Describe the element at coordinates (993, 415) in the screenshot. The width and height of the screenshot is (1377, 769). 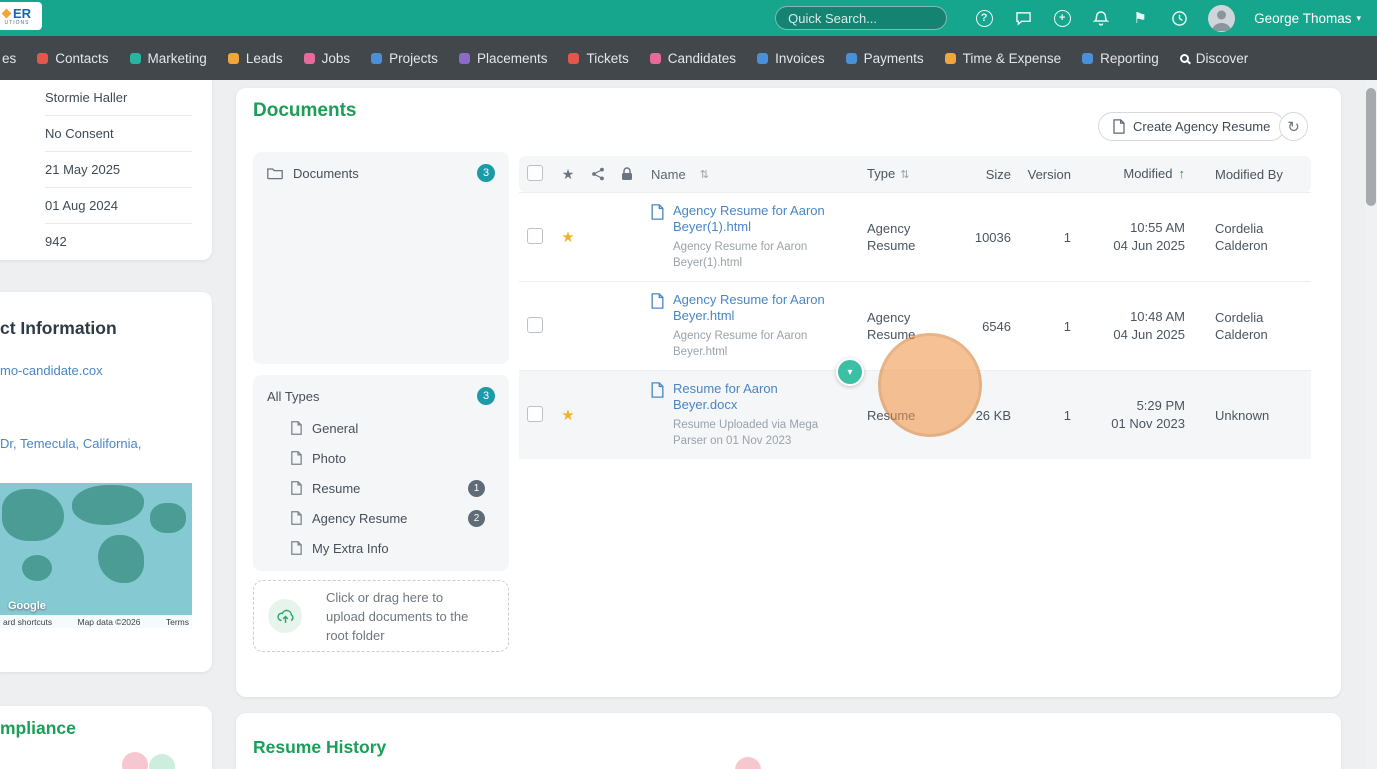
I see `document-size: 26 KB` at that location.